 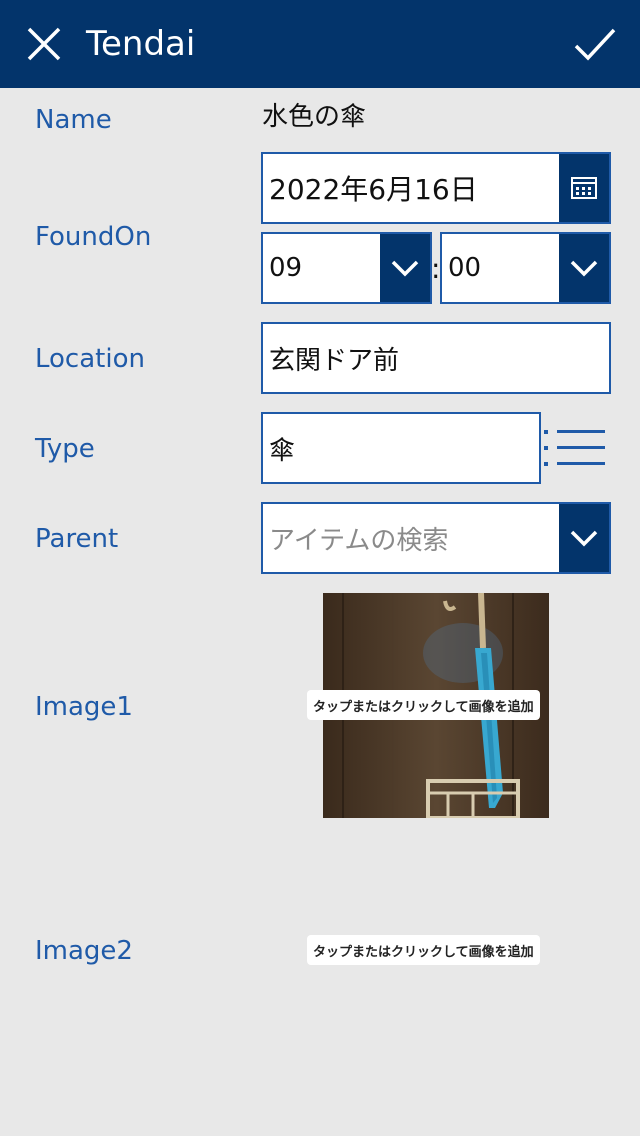 I want to click on date-value: 2022年6月16日, so click(x=373, y=189).